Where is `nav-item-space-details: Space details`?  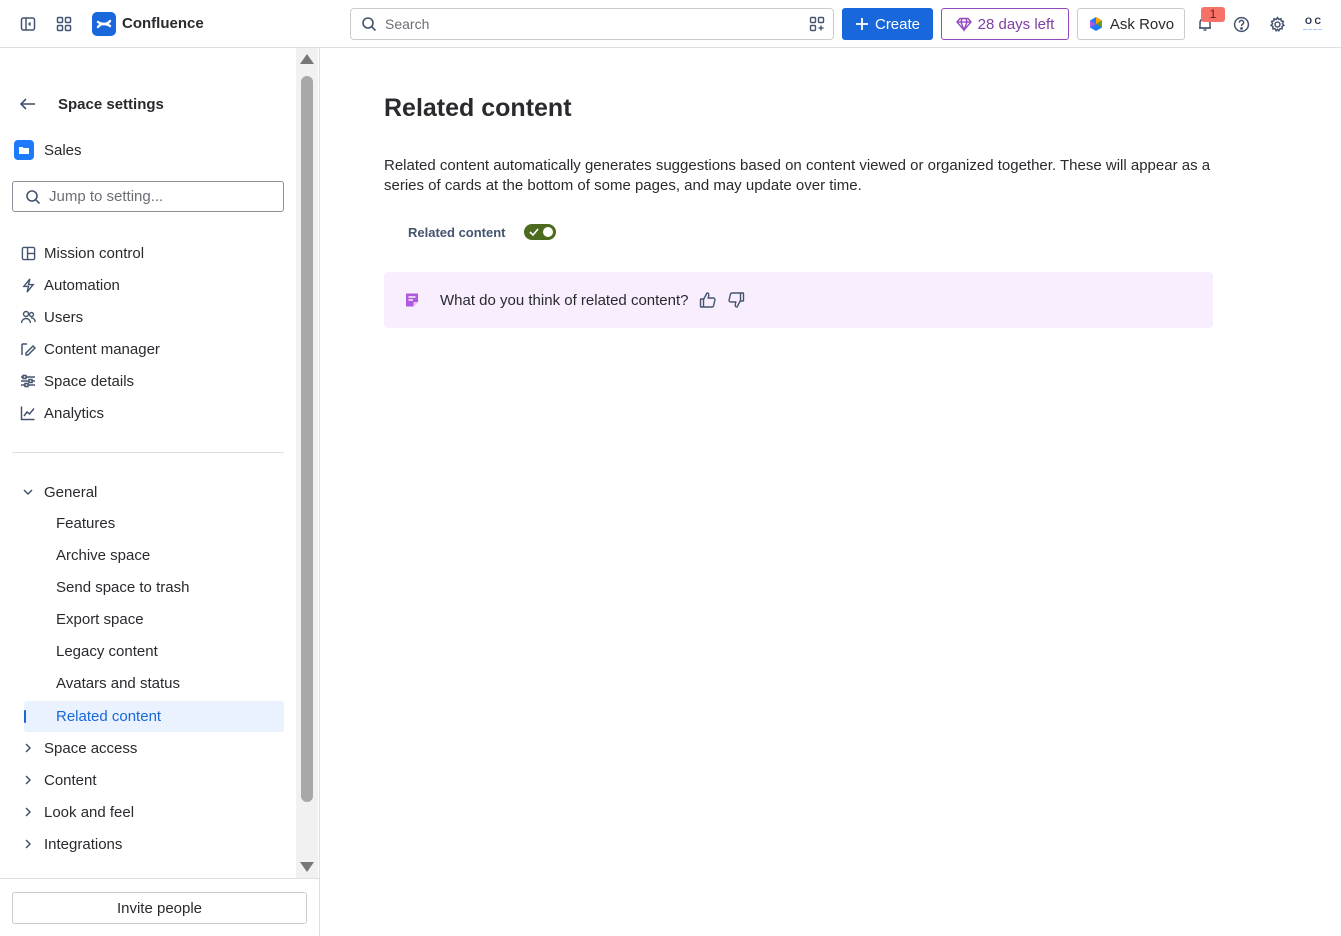 nav-item-space-details: Space details is located at coordinates (77, 381).